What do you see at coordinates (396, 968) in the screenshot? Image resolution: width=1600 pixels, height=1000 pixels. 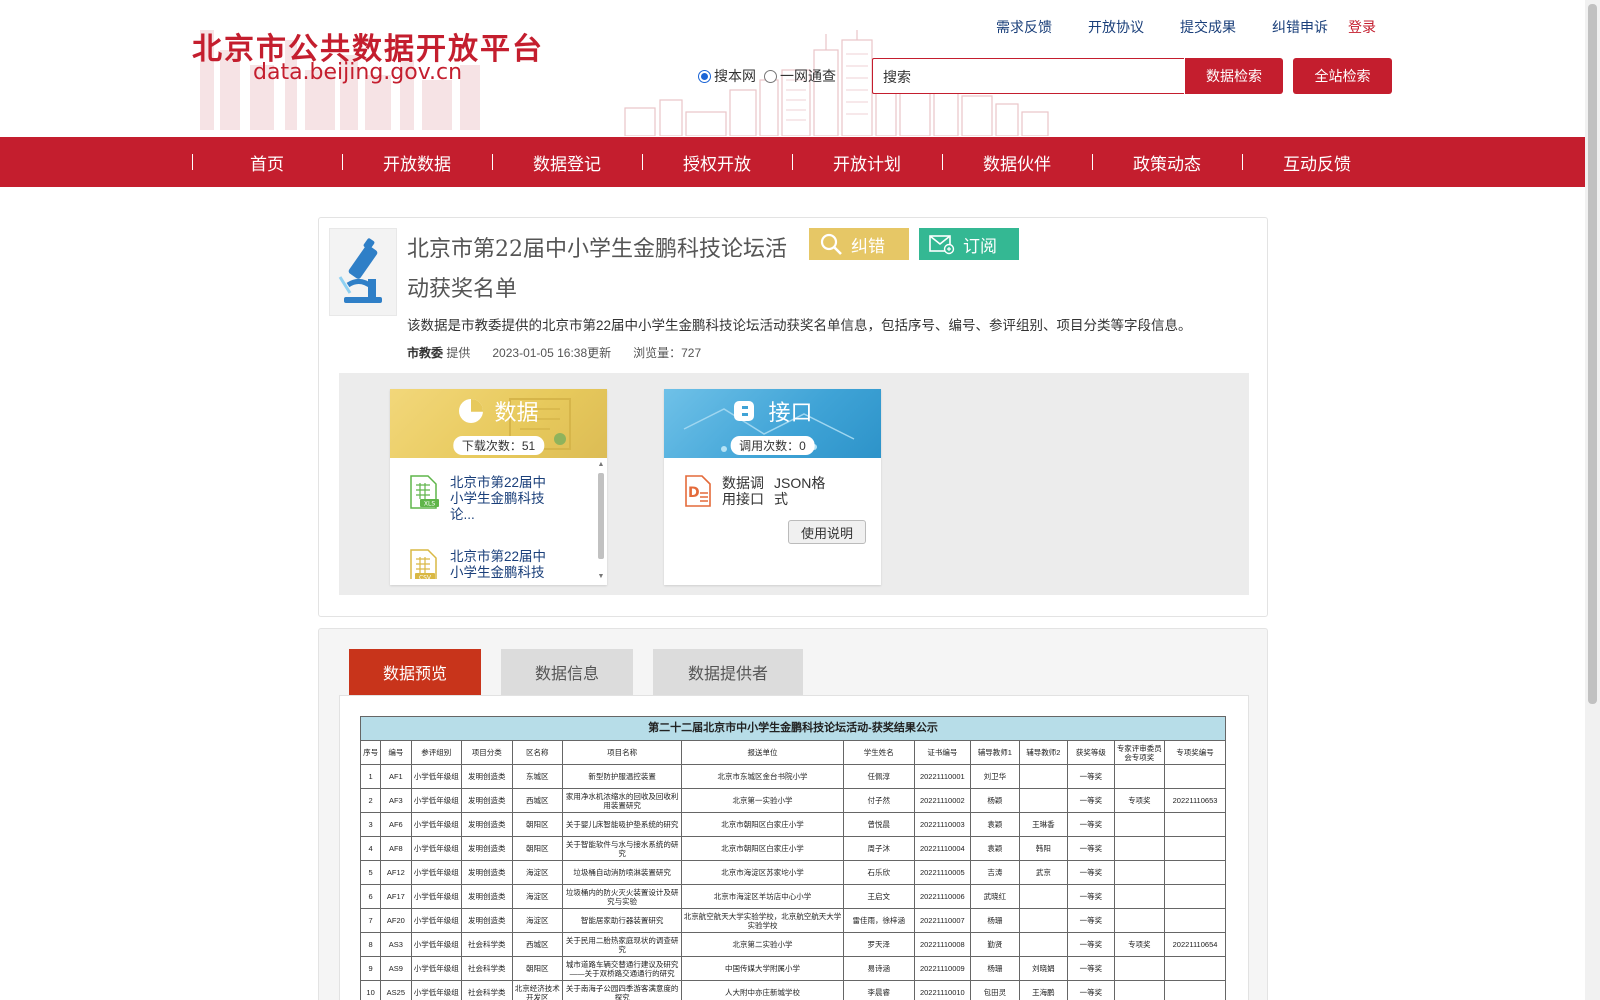 I see `table-cell: AS9` at bounding box center [396, 968].